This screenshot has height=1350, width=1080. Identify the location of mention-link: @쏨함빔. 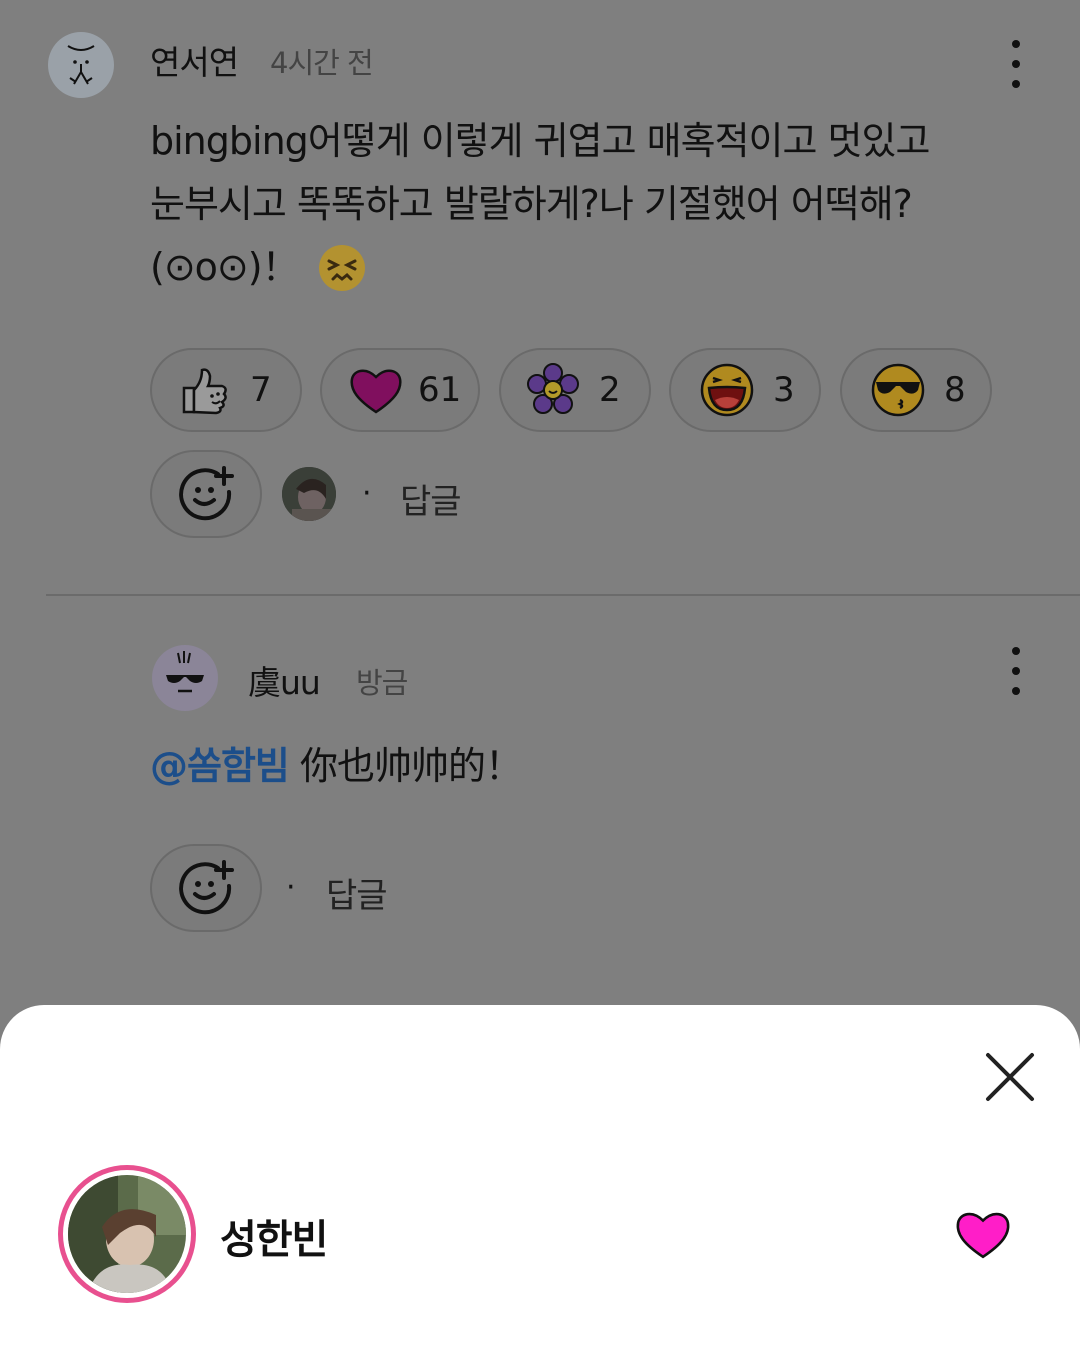
(220, 766).